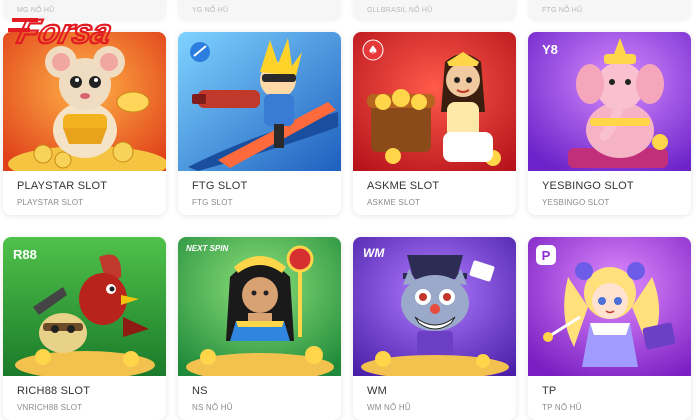 This screenshot has height=420, width=700. What do you see at coordinates (546, 255) in the screenshot?
I see `tp-badge: P` at bounding box center [546, 255].